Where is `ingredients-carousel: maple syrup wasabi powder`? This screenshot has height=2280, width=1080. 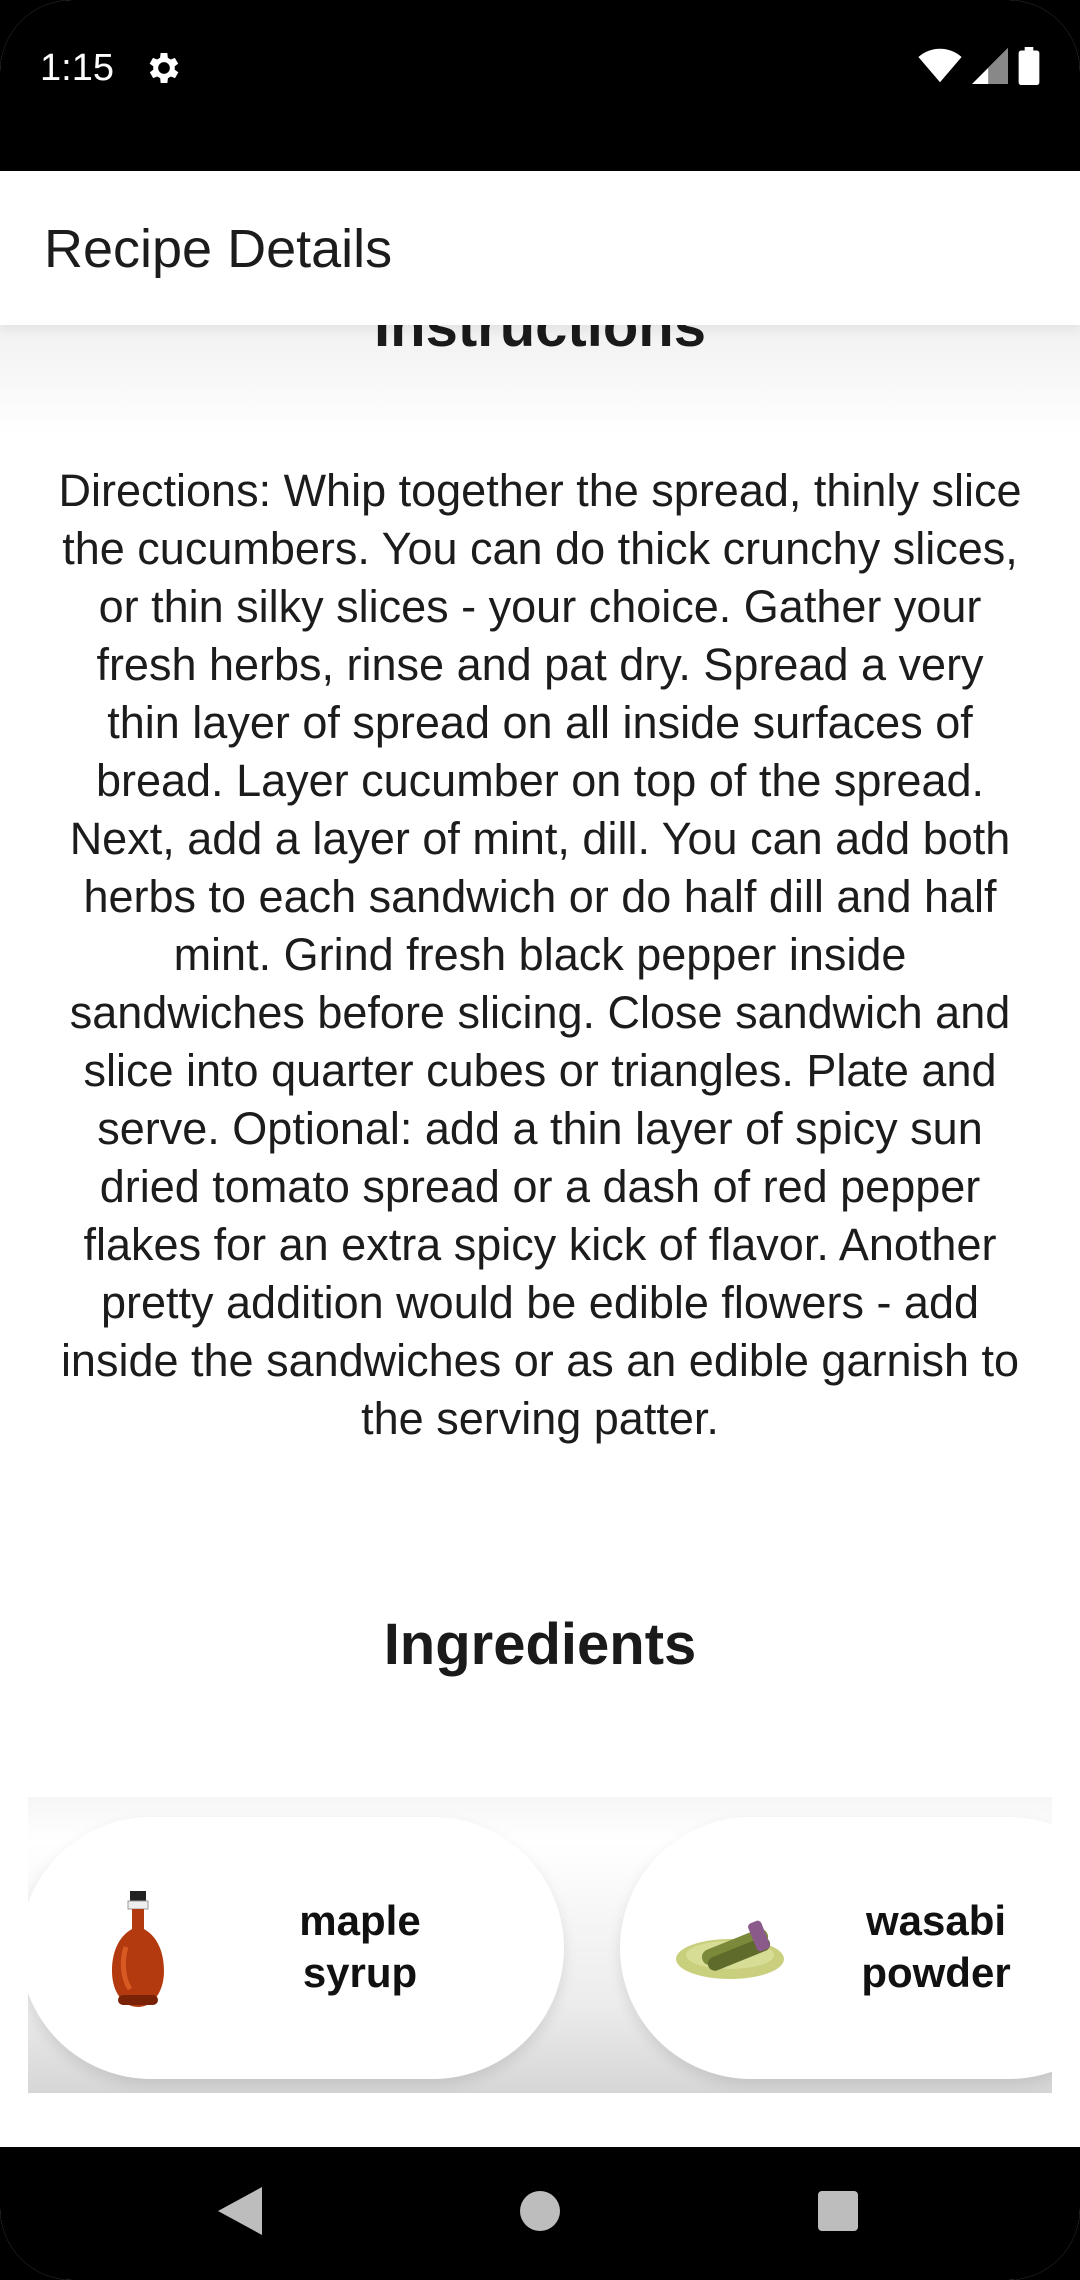 ingredients-carousel: maple syrup wasabi powder is located at coordinates (540, 1945).